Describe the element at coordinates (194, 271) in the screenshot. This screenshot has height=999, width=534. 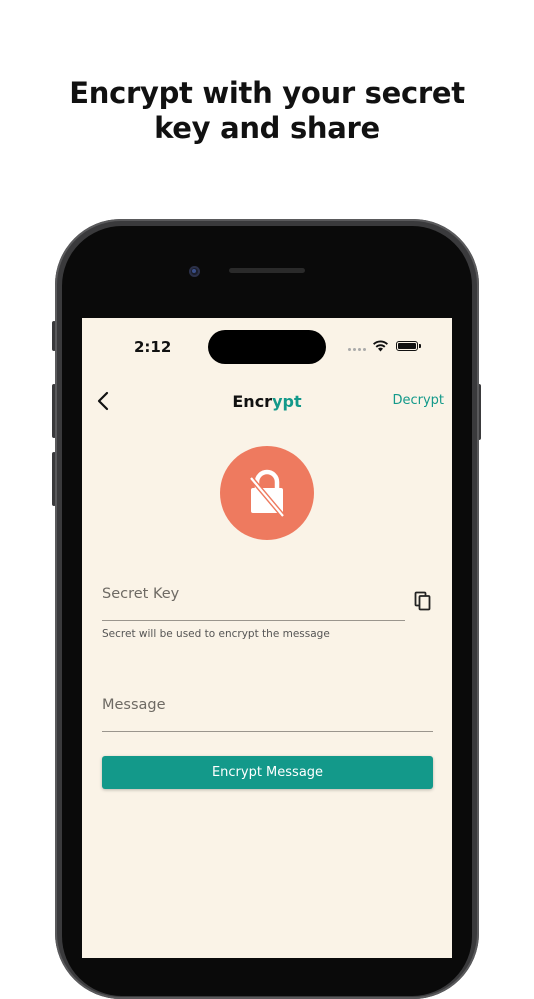
I see `front-camera` at that location.